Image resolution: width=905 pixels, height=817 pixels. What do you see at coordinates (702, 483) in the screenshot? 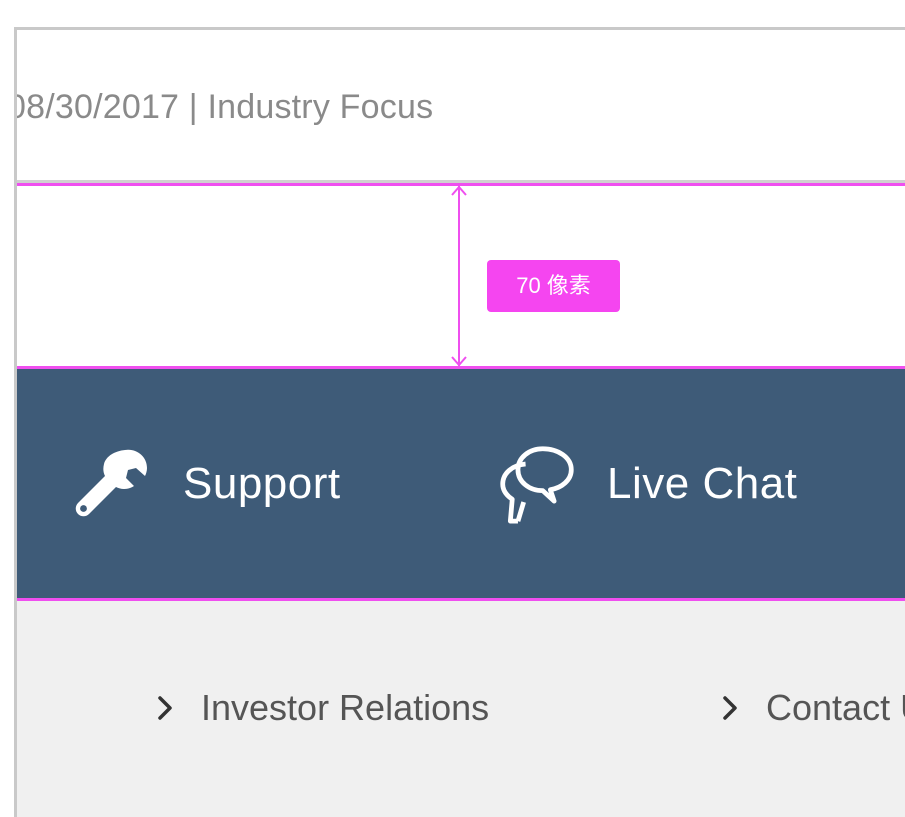
I see `live-chat-label: Live Chat` at bounding box center [702, 483].